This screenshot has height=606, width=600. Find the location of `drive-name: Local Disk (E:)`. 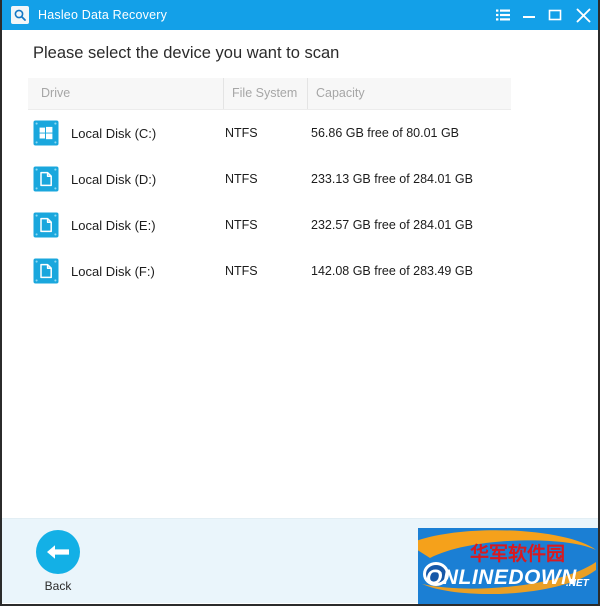

drive-name: Local Disk (E:) is located at coordinates (113, 225).